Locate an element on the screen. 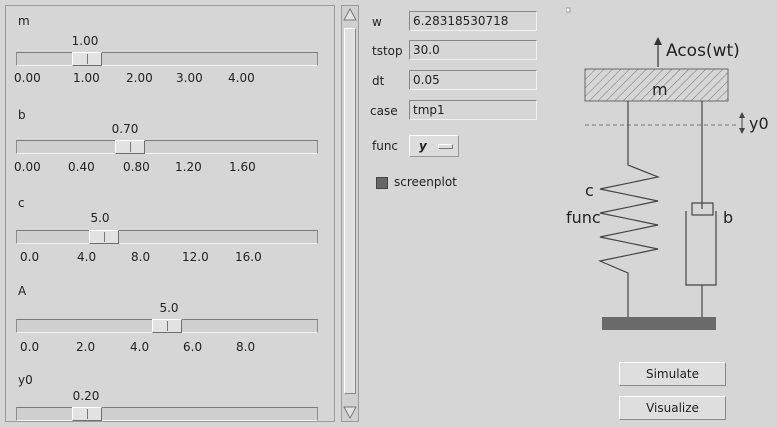 This screenshot has height=427, width=777. tstop-input: 30.0 is located at coordinates (473, 50).